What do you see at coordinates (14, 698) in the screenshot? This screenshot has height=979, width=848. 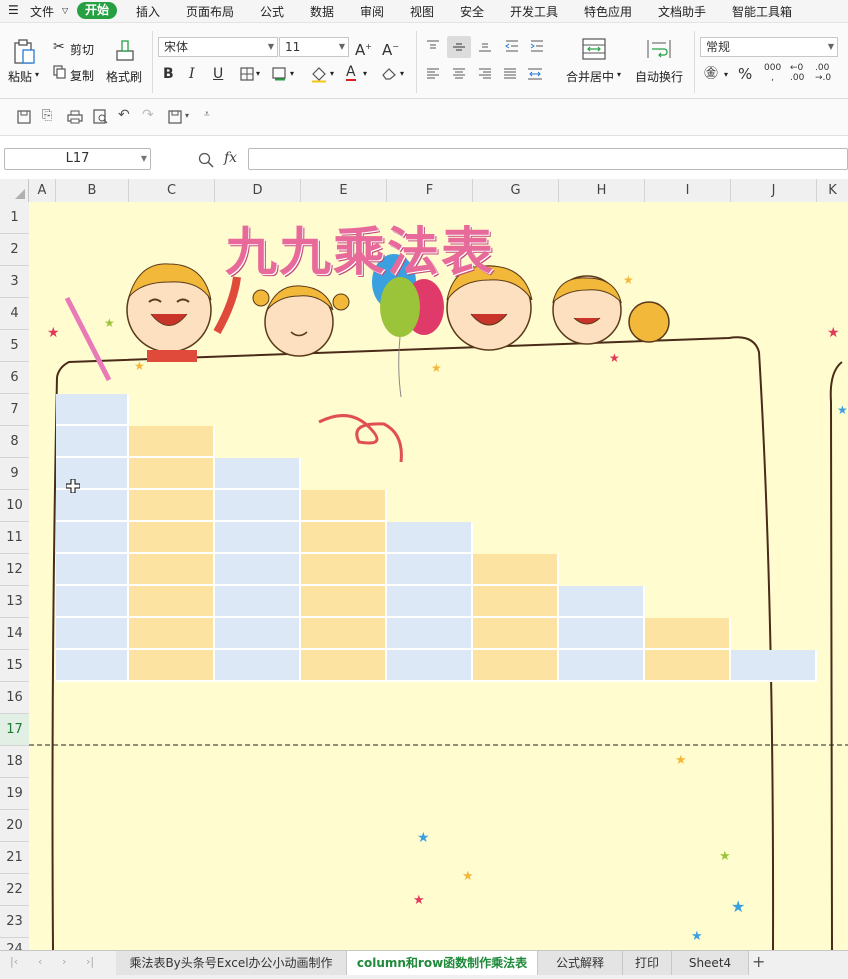 I see `row-header: 16` at bounding box center [14, 698].